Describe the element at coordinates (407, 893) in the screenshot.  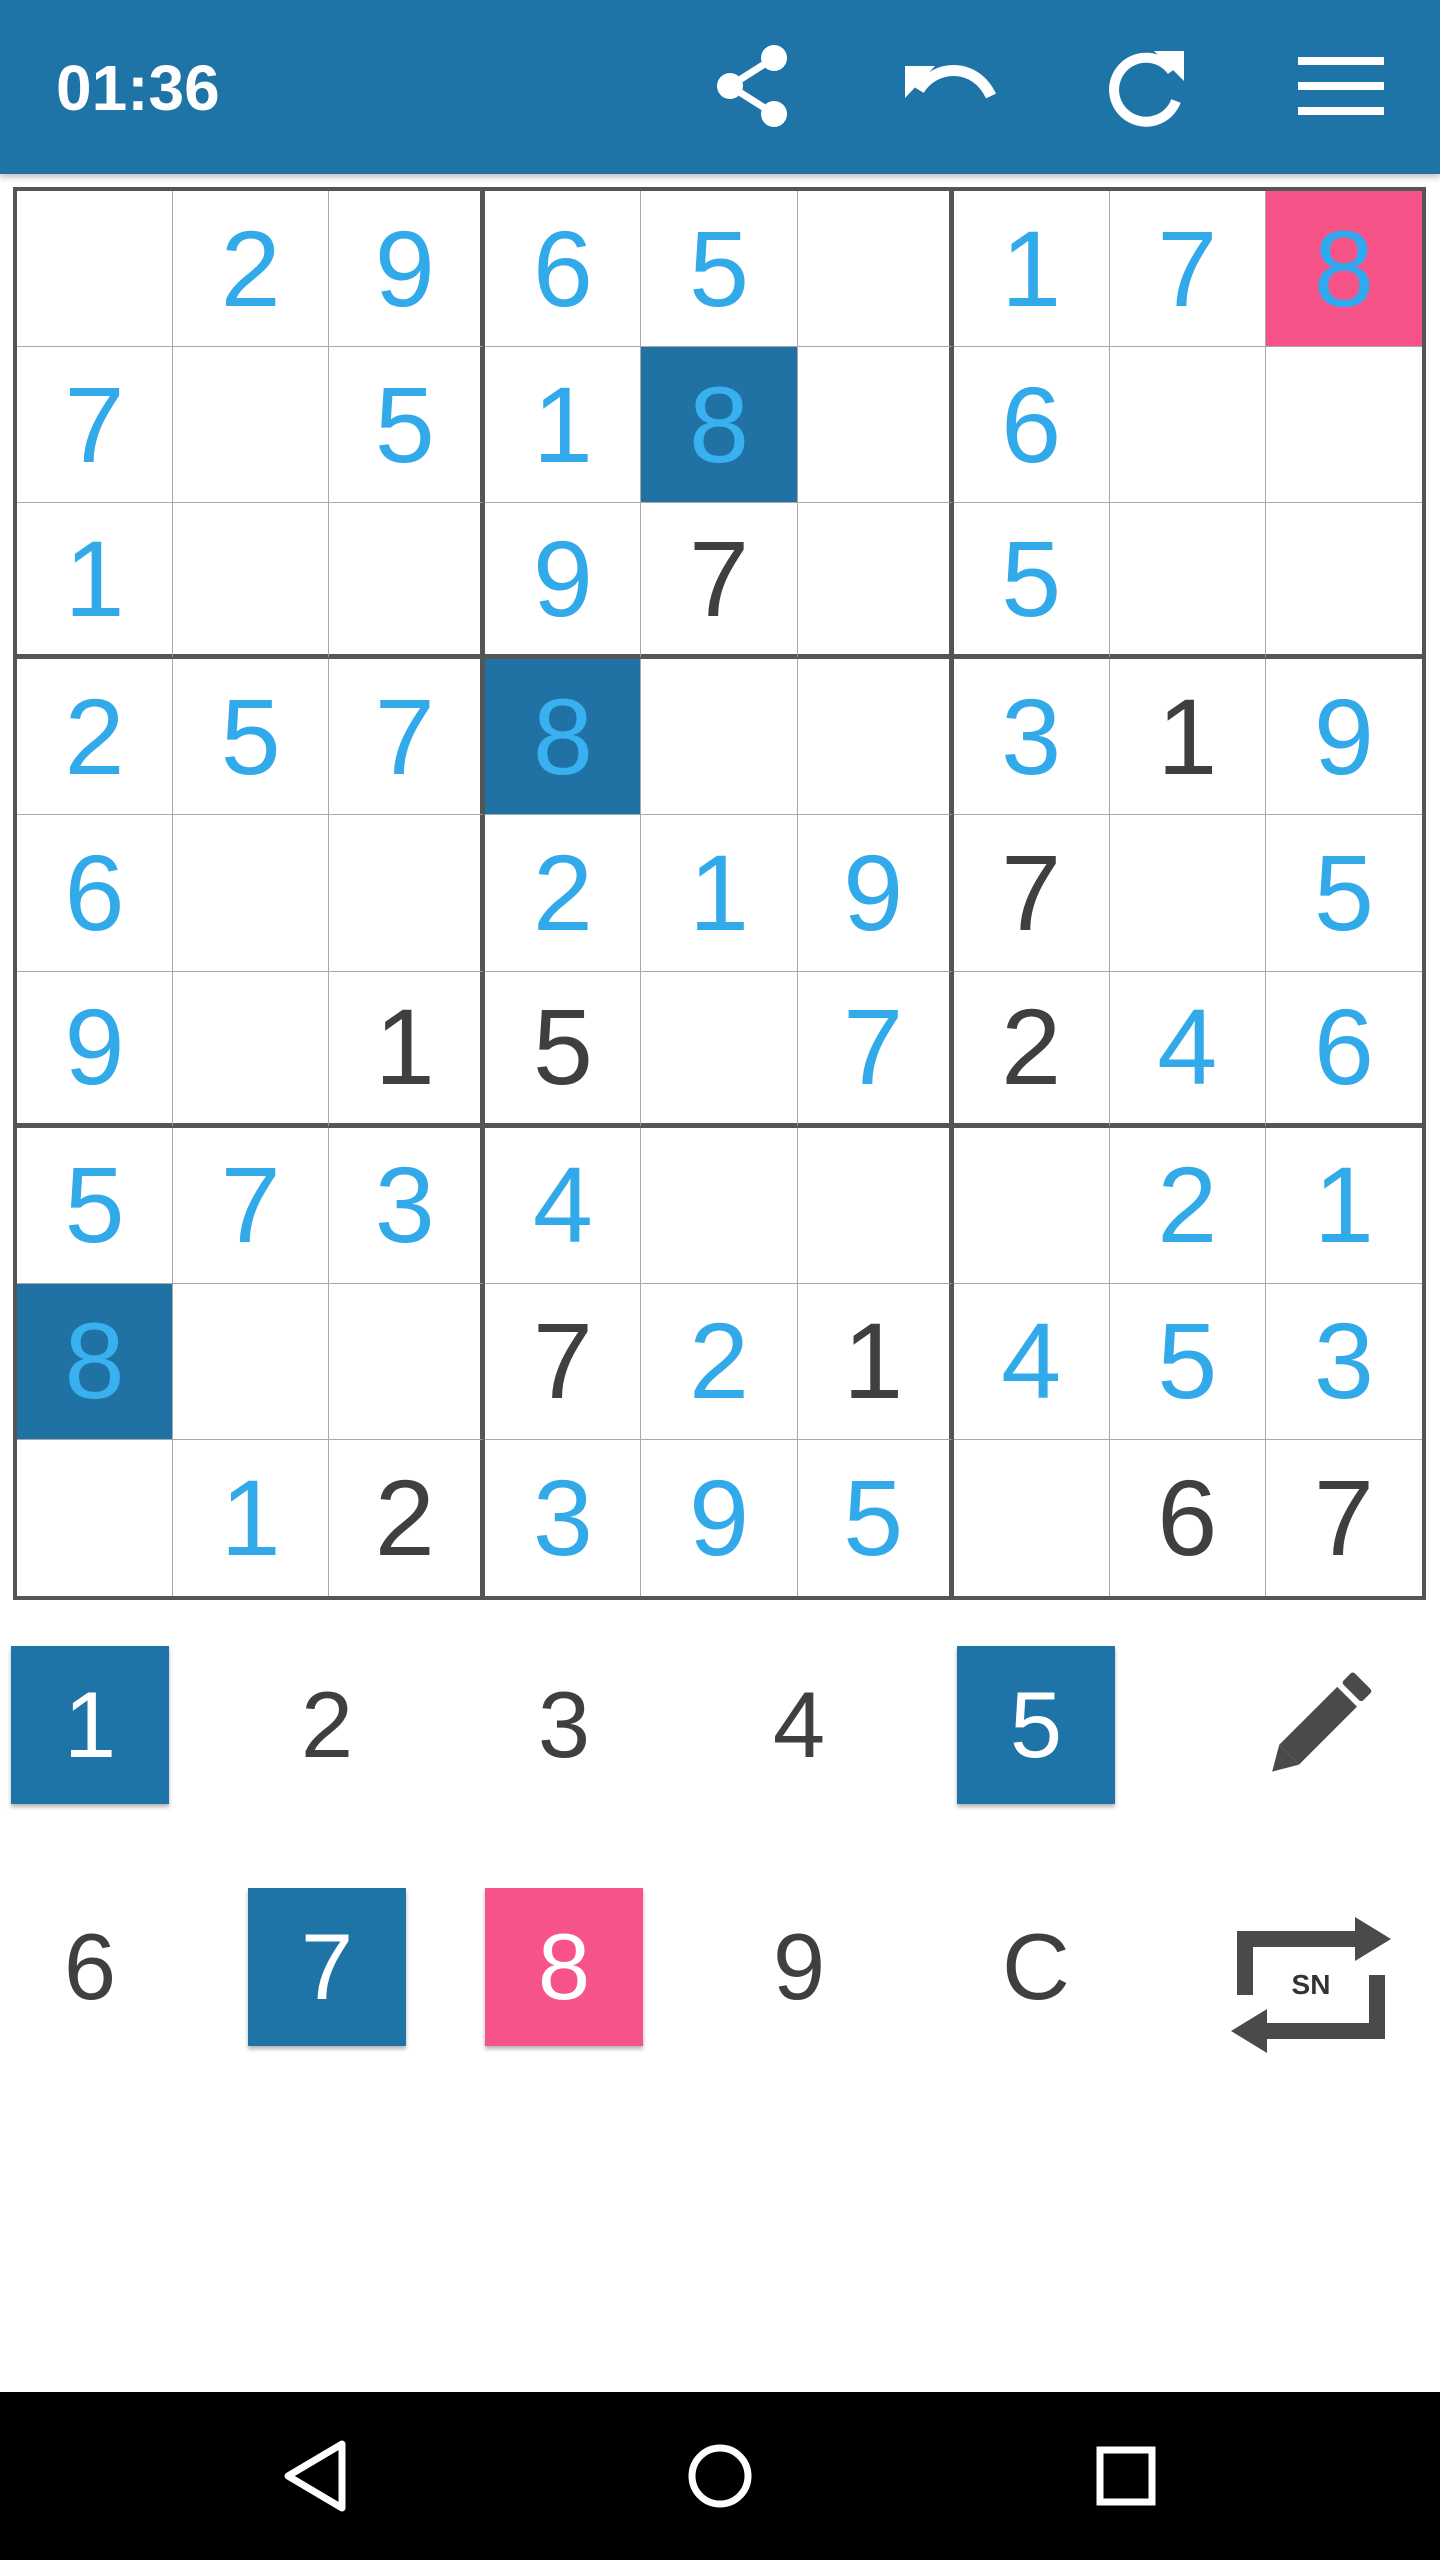
I see `cell-r5c3` at that location.